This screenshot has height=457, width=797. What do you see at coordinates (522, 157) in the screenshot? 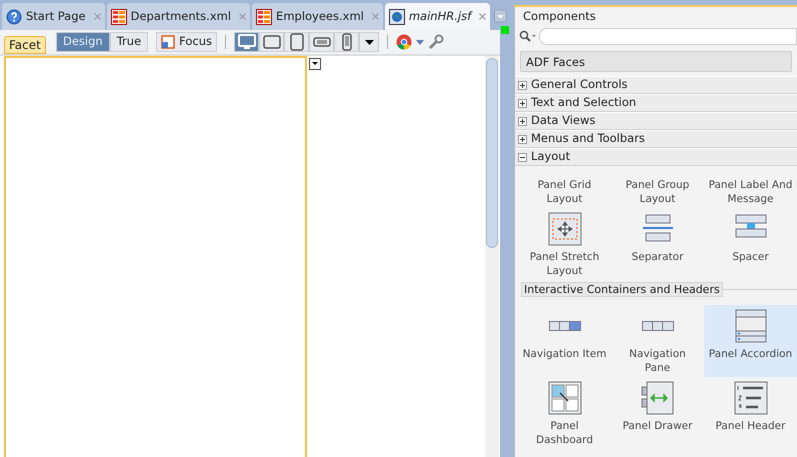
I see `collapse-icon` at bounding box center [522, 157].